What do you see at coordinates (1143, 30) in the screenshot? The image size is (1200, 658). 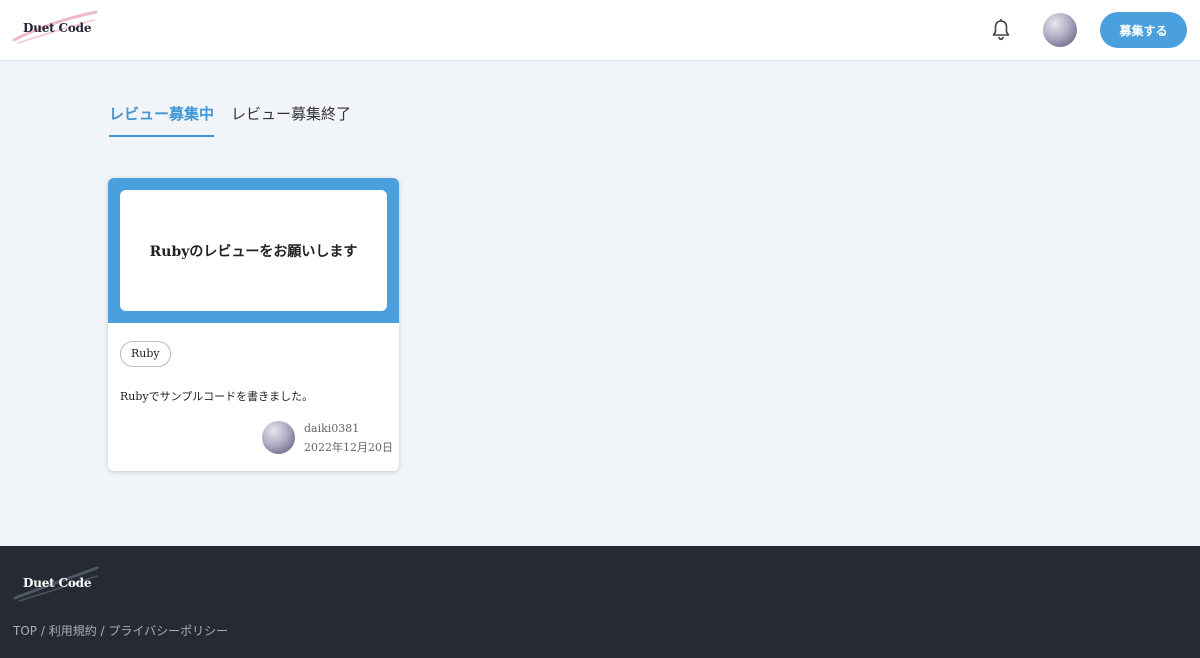 I see `recruit-button: 募集する` at bounding box center [1143, 30].